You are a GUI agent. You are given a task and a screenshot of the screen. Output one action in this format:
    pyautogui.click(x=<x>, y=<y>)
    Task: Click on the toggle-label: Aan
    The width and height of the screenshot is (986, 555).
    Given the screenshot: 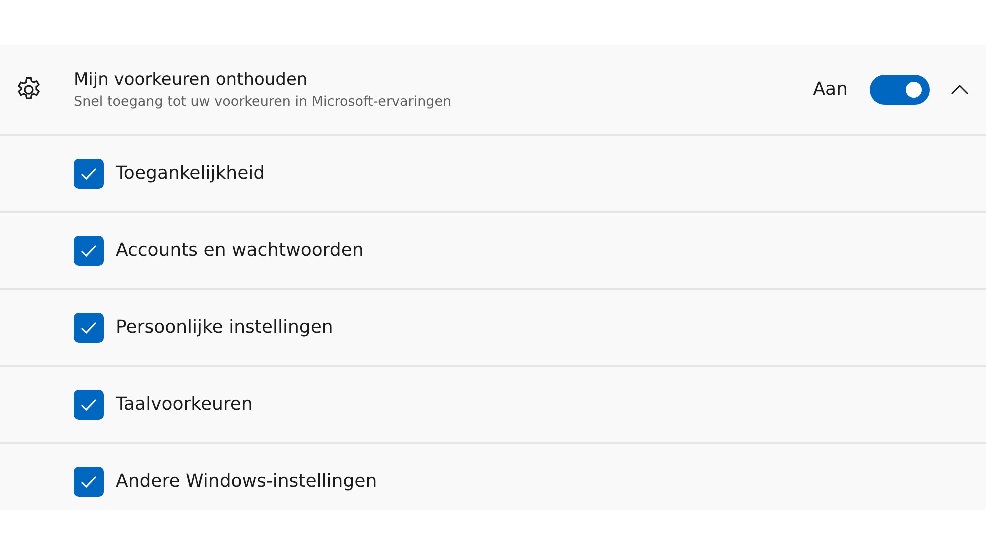 What is the action you would take?
    pyautogui.click(x=830, y=89)
    